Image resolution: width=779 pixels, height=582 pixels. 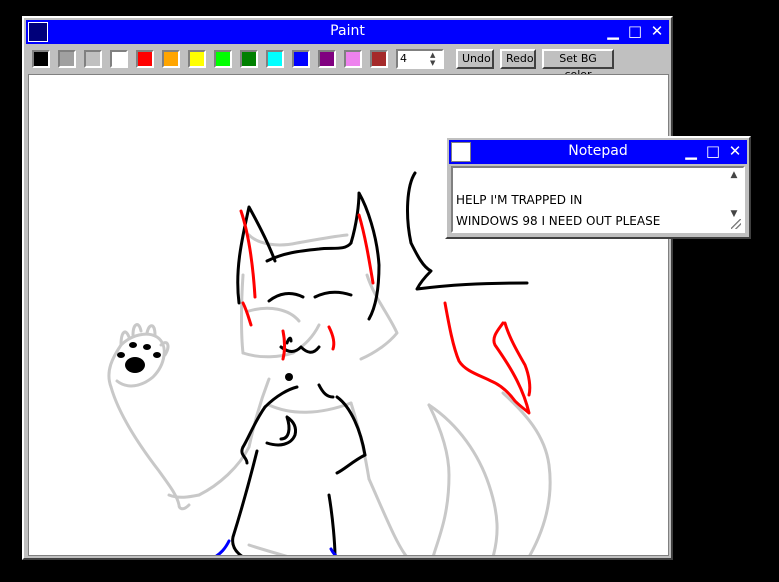 I want to click on maximize-button: □, so click(x=635, y=31).